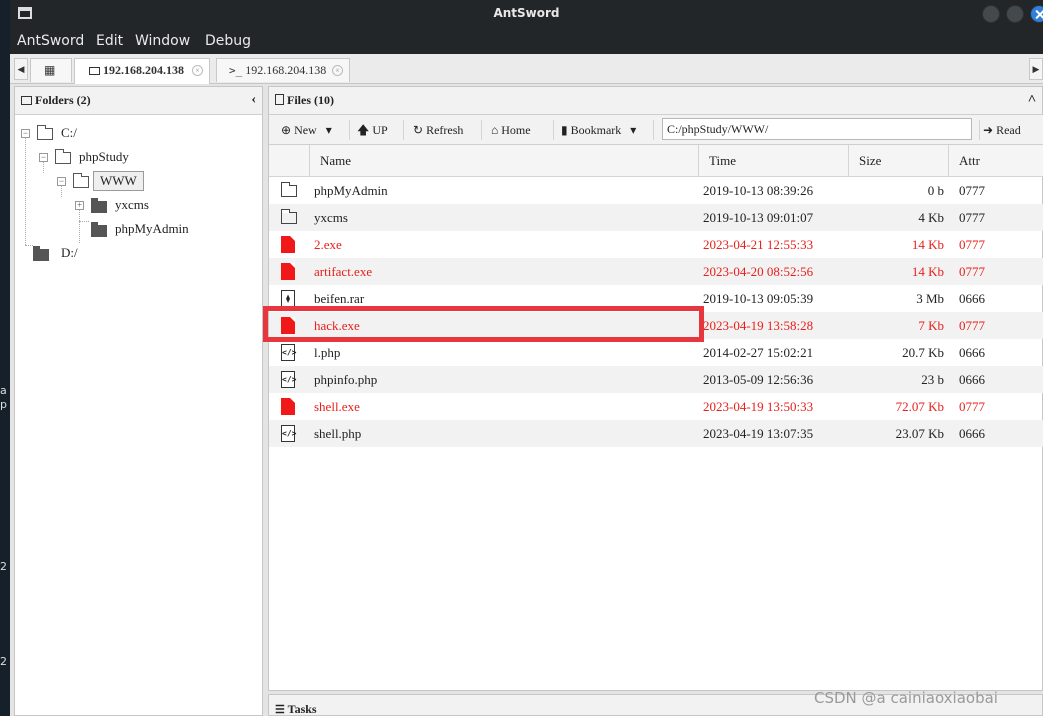 The image size is (1043, 716). Describe the element at coordinates (155, 181) in the screenshot. I see `tree-node-www: − WWW` at that location.